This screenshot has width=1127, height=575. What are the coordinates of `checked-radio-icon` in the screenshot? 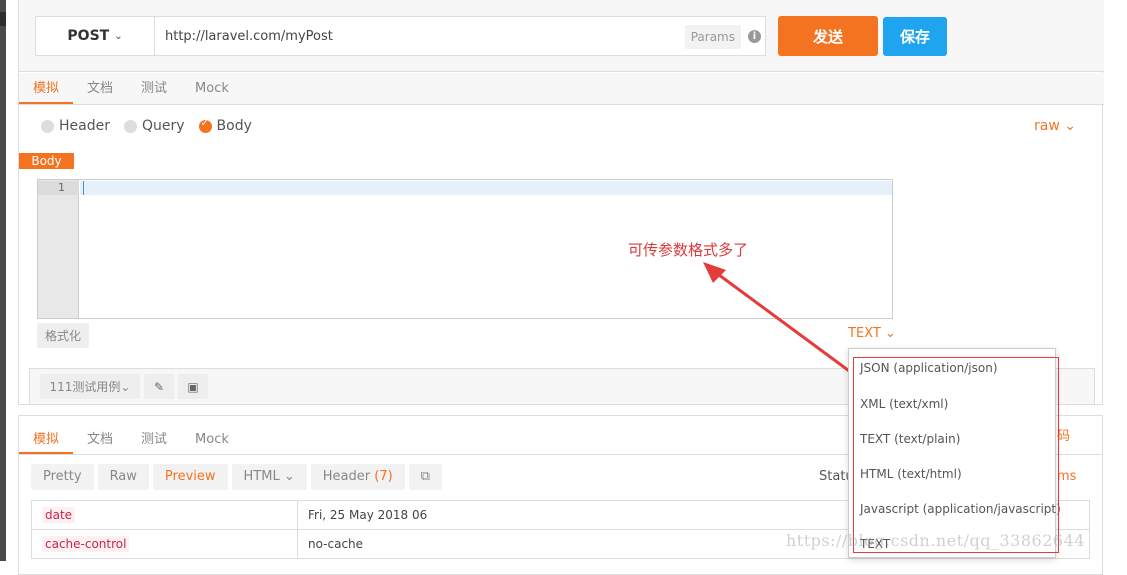 It's located at (205, 125).